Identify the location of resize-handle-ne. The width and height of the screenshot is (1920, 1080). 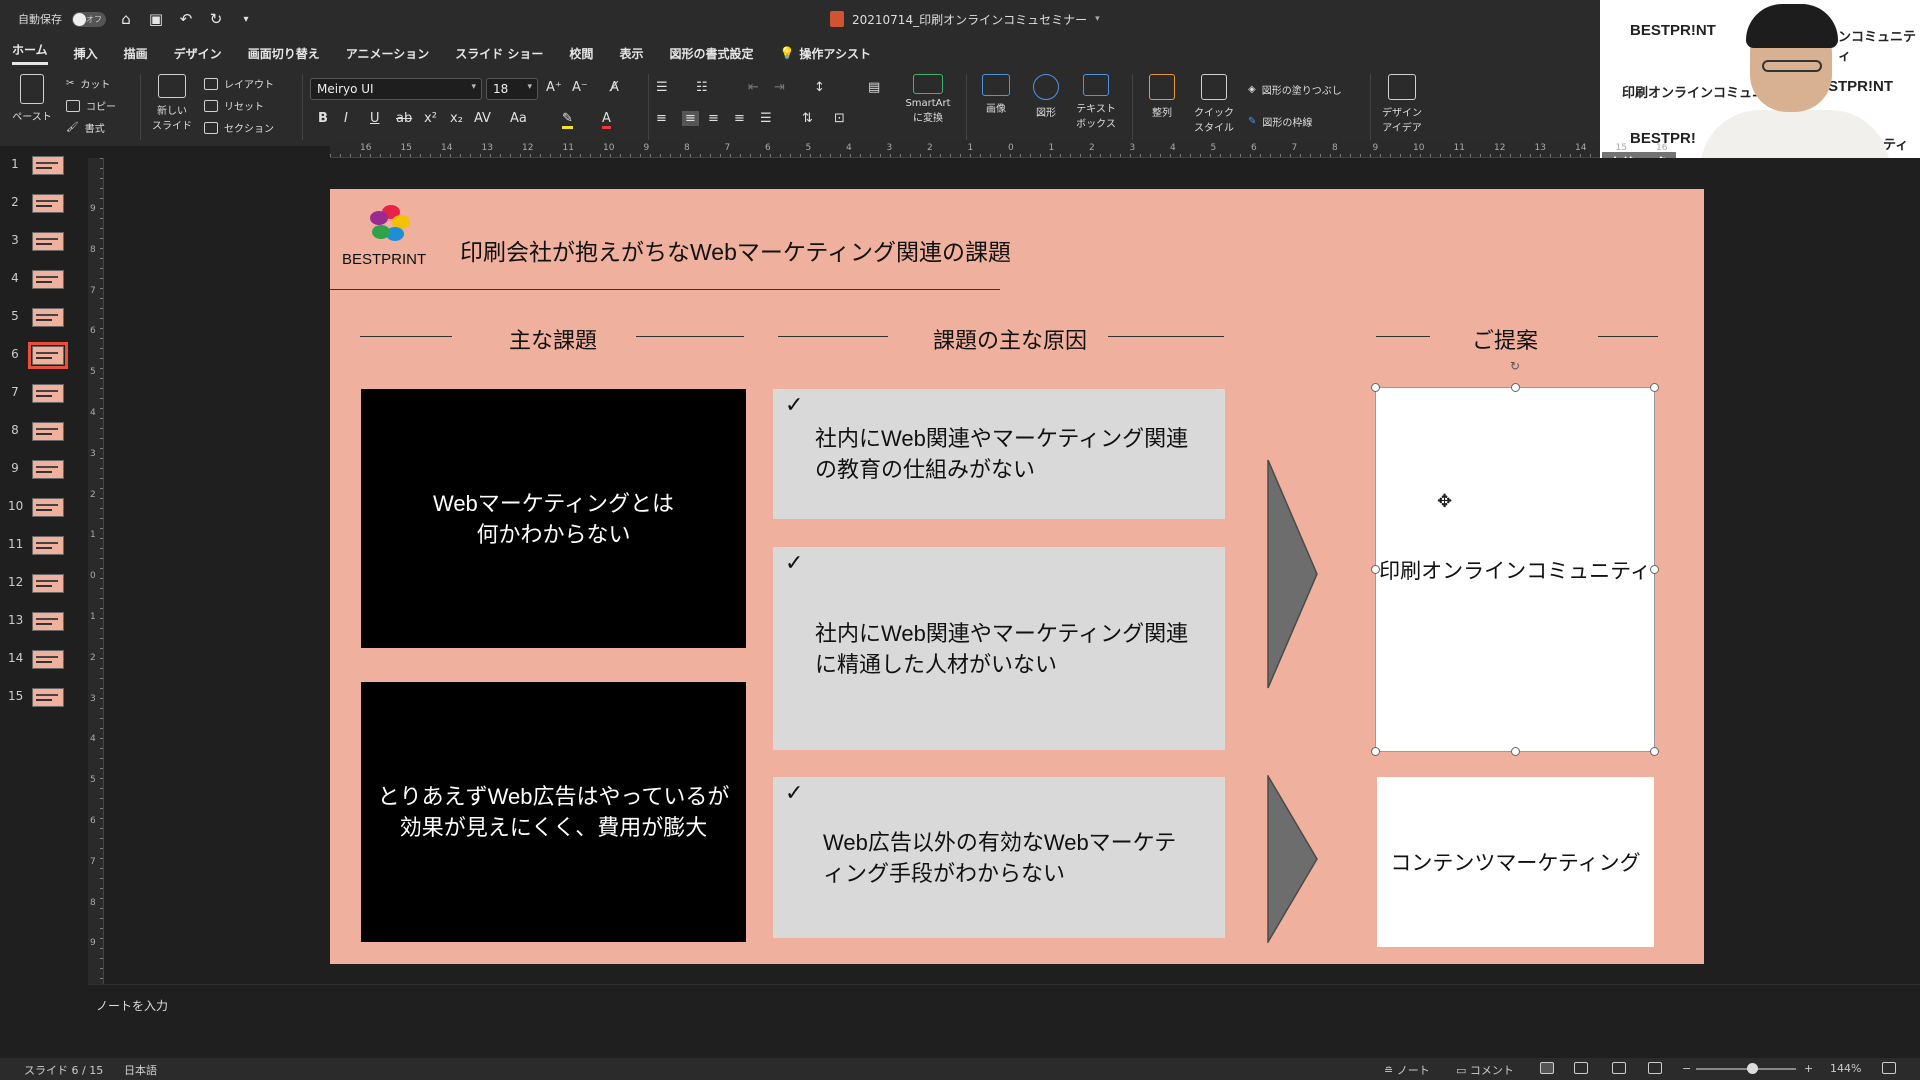
(1654, 387).